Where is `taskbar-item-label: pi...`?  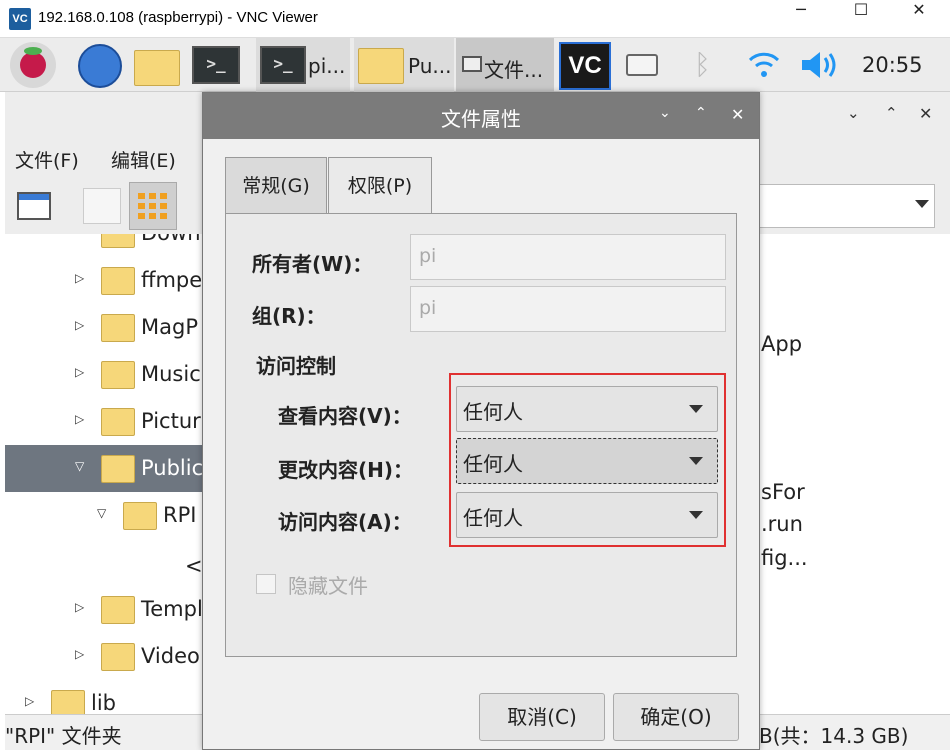 taskbar-item-label: pi... is located at coordinates (327, 66).